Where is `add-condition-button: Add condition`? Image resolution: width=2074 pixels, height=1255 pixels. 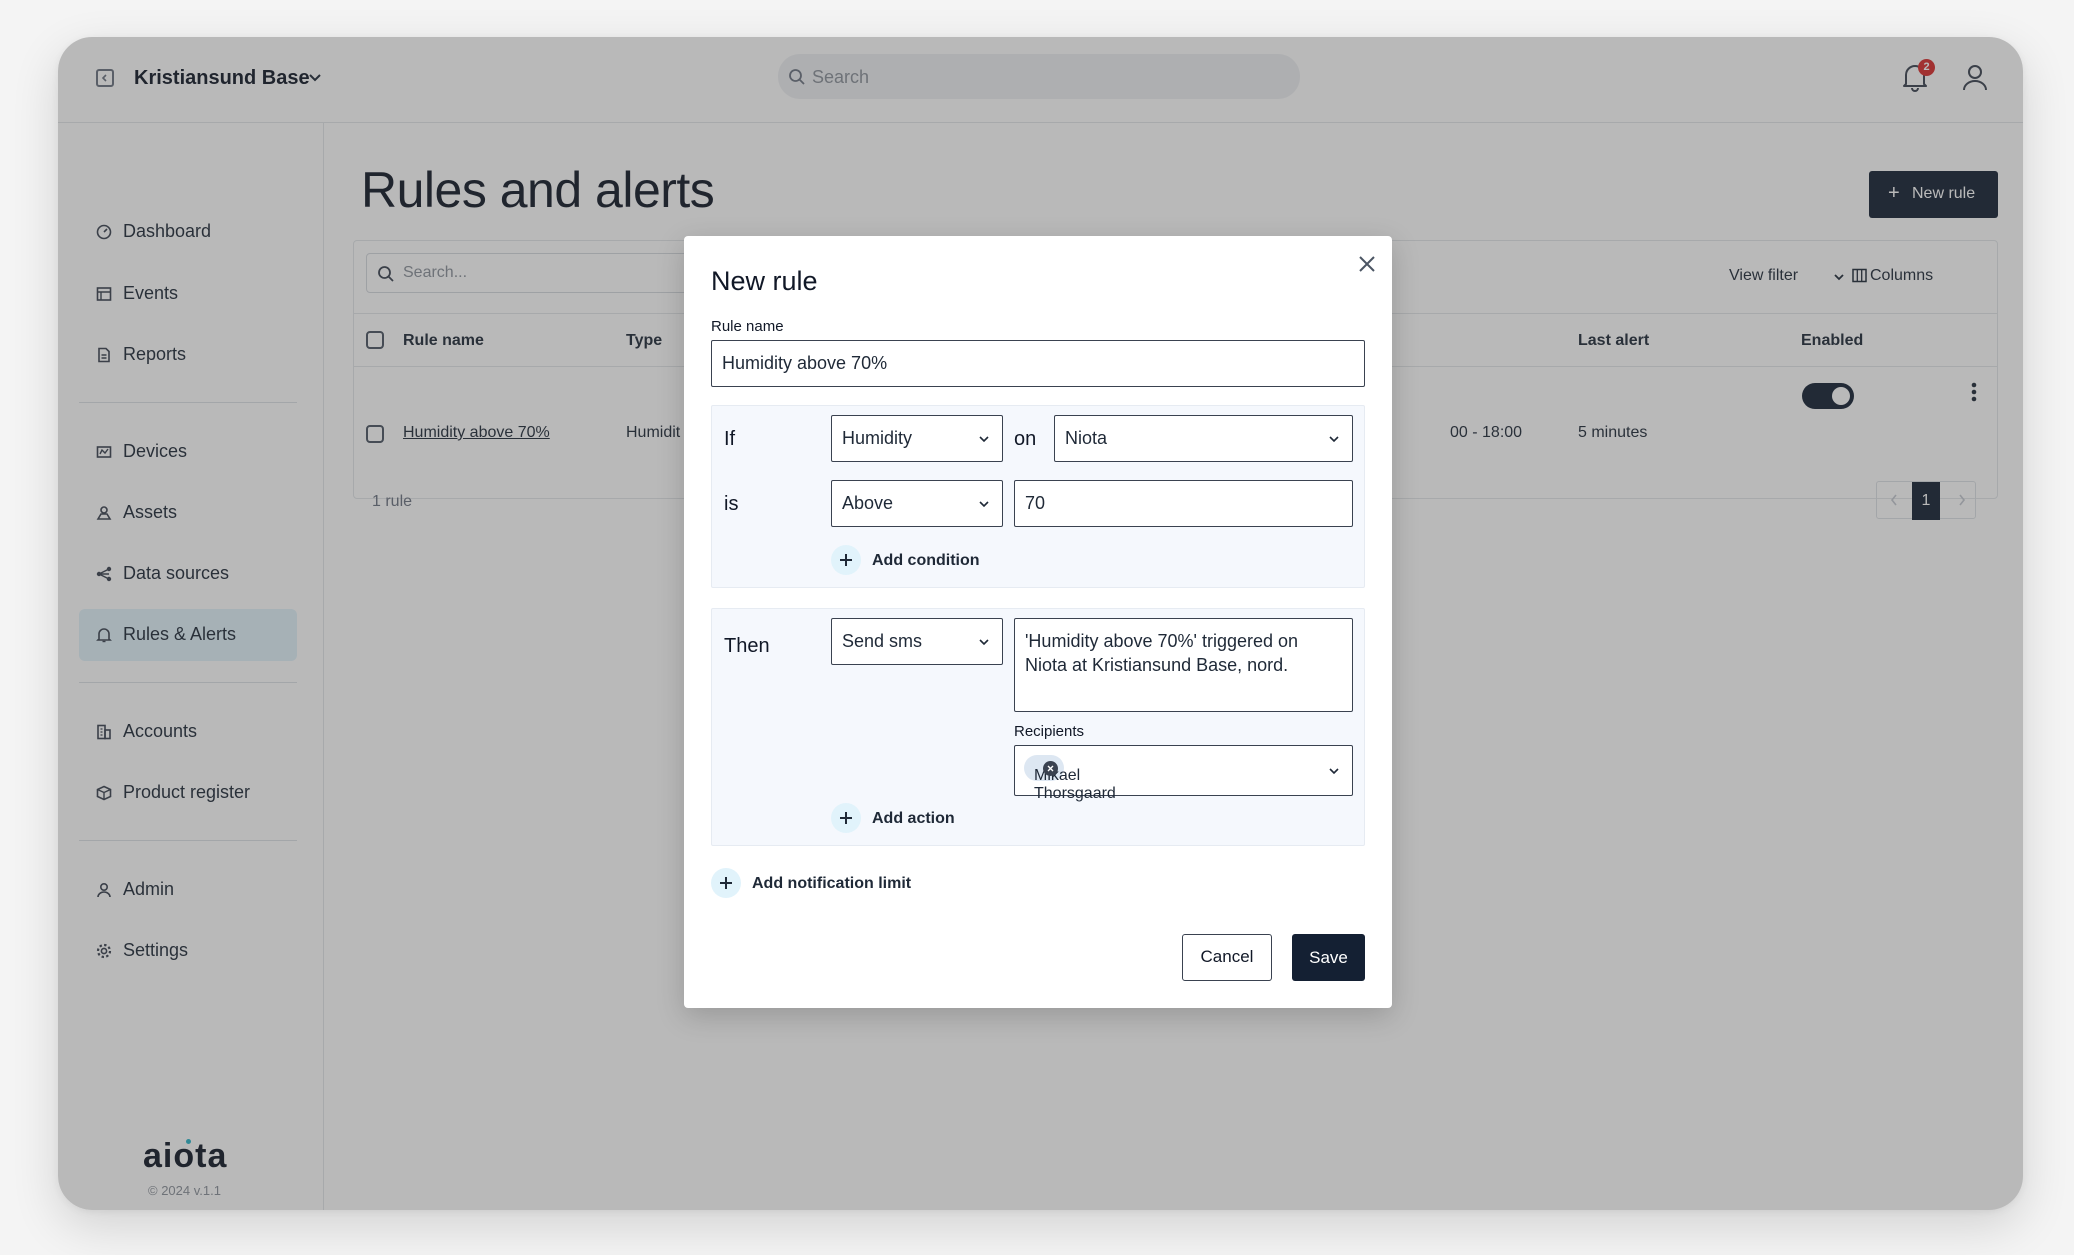
add-condition-button: Add condition is located at coordinates (926, 561).